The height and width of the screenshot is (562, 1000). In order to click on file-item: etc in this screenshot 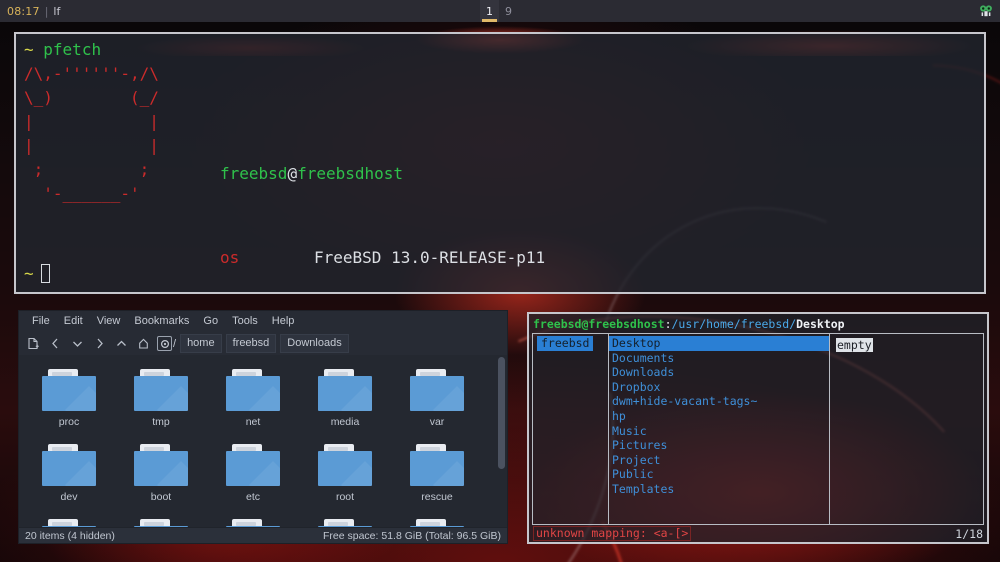, I will do `click(253, 475)`.